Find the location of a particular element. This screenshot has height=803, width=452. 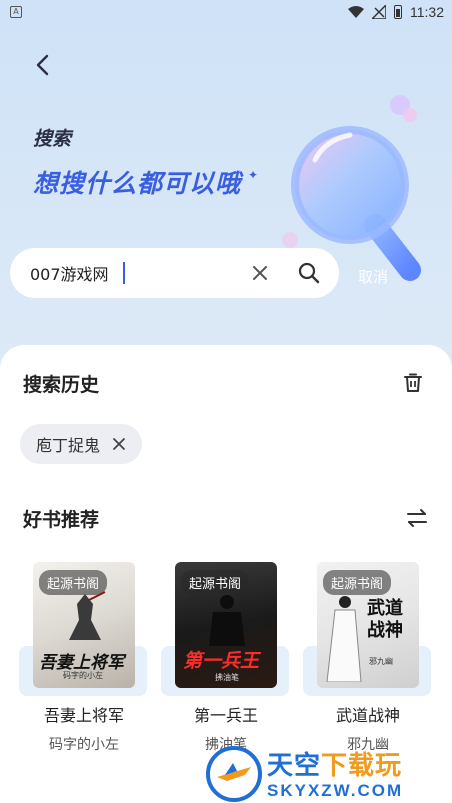

trash-icon is located at coordinates (413, 383).